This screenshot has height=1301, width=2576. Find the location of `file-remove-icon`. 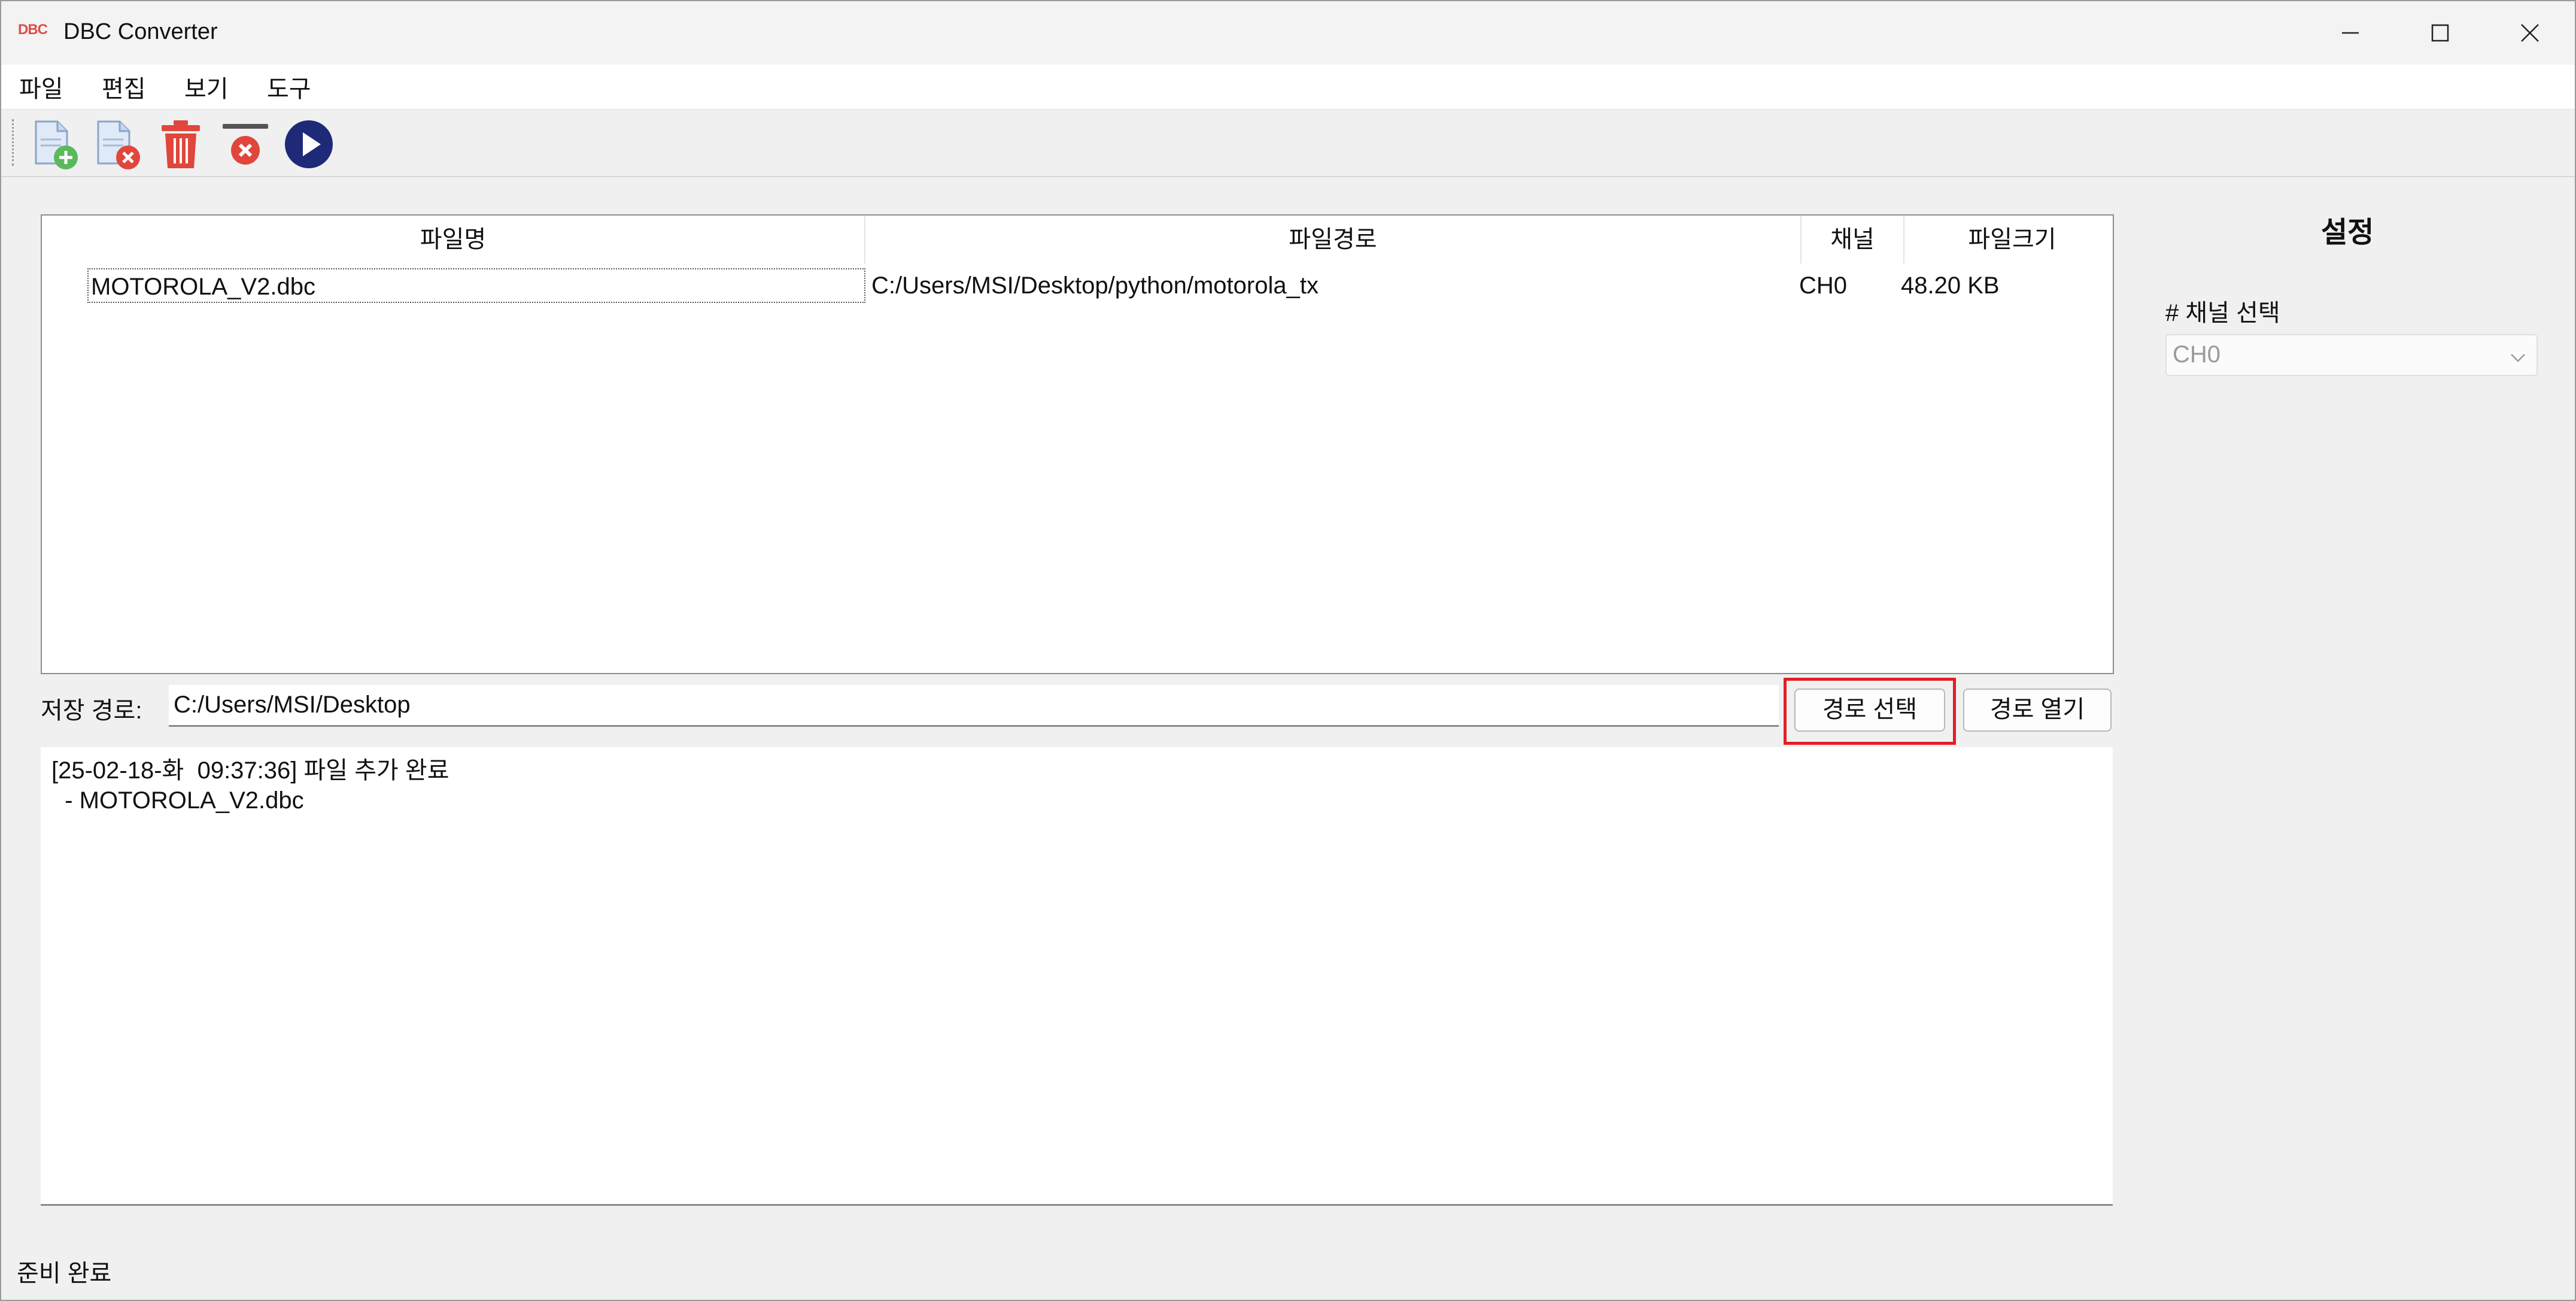

file-remove-icon is located at coordinates (119, 145).